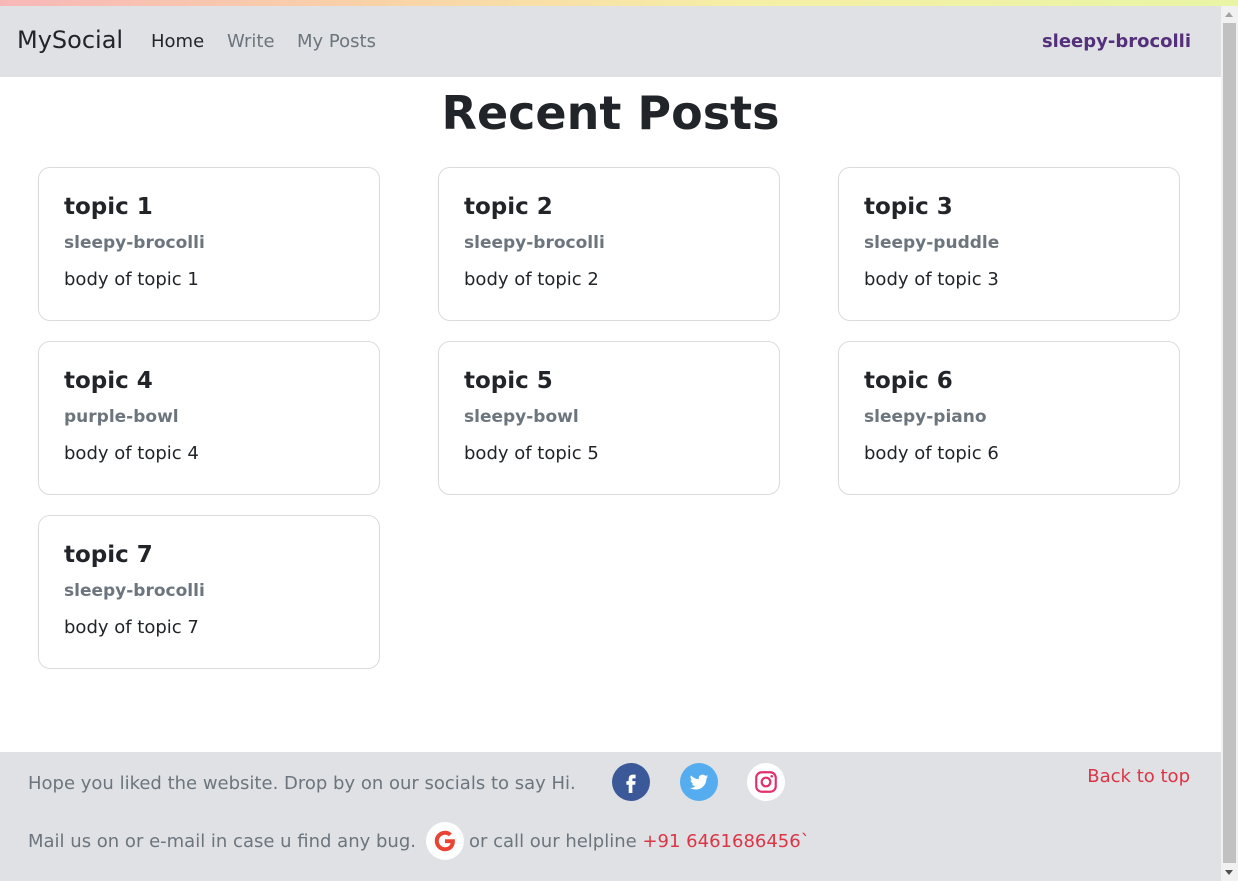 This screenshot has width=1238, height=881. What do you see at coordinates (531, 279) in the screenshot?
I see `post-body: body of topic 2` at bounding box center [531, 279].